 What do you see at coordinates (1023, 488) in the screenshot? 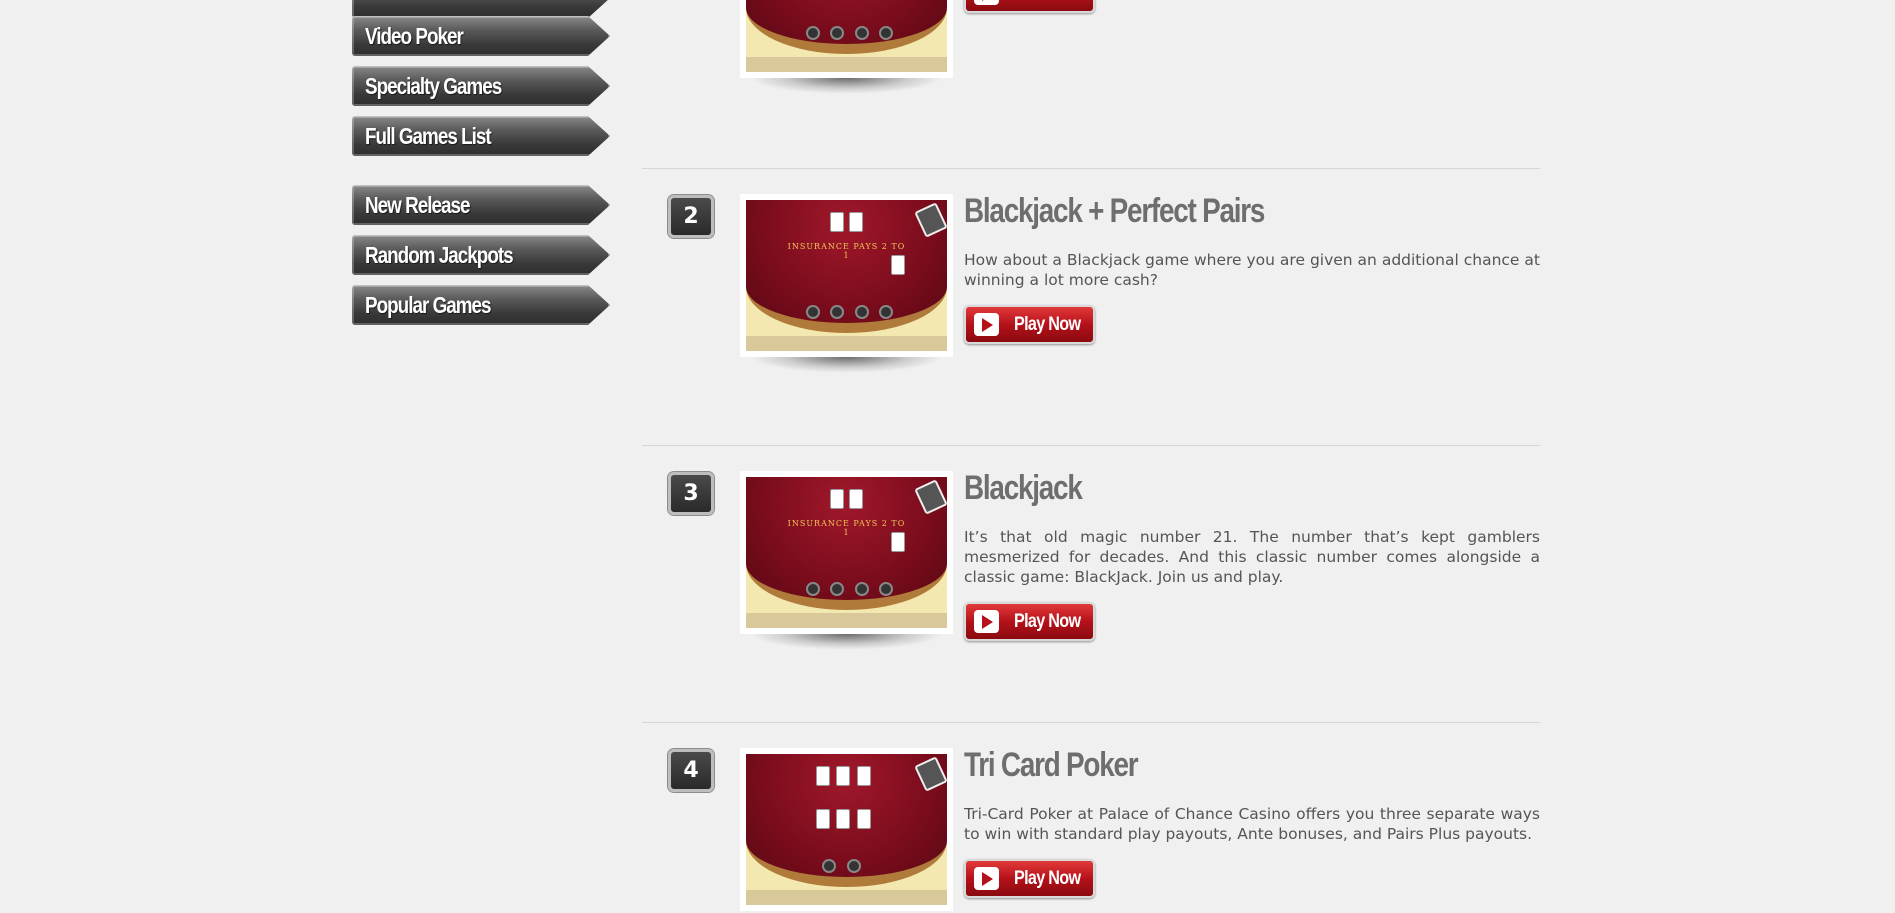
I see `game-title: Blackjack` at bounding box center [1023, 488].